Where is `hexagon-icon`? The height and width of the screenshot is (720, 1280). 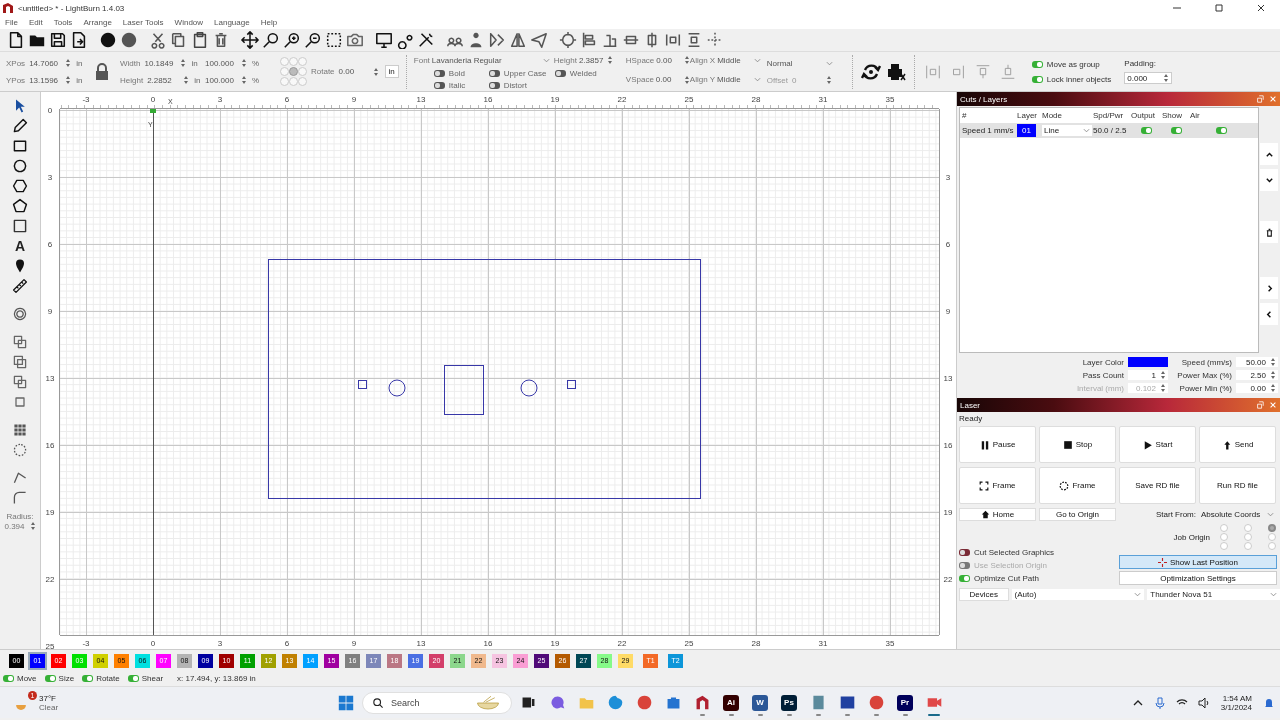
hexagon-icon is located at coordinates (20, 186).